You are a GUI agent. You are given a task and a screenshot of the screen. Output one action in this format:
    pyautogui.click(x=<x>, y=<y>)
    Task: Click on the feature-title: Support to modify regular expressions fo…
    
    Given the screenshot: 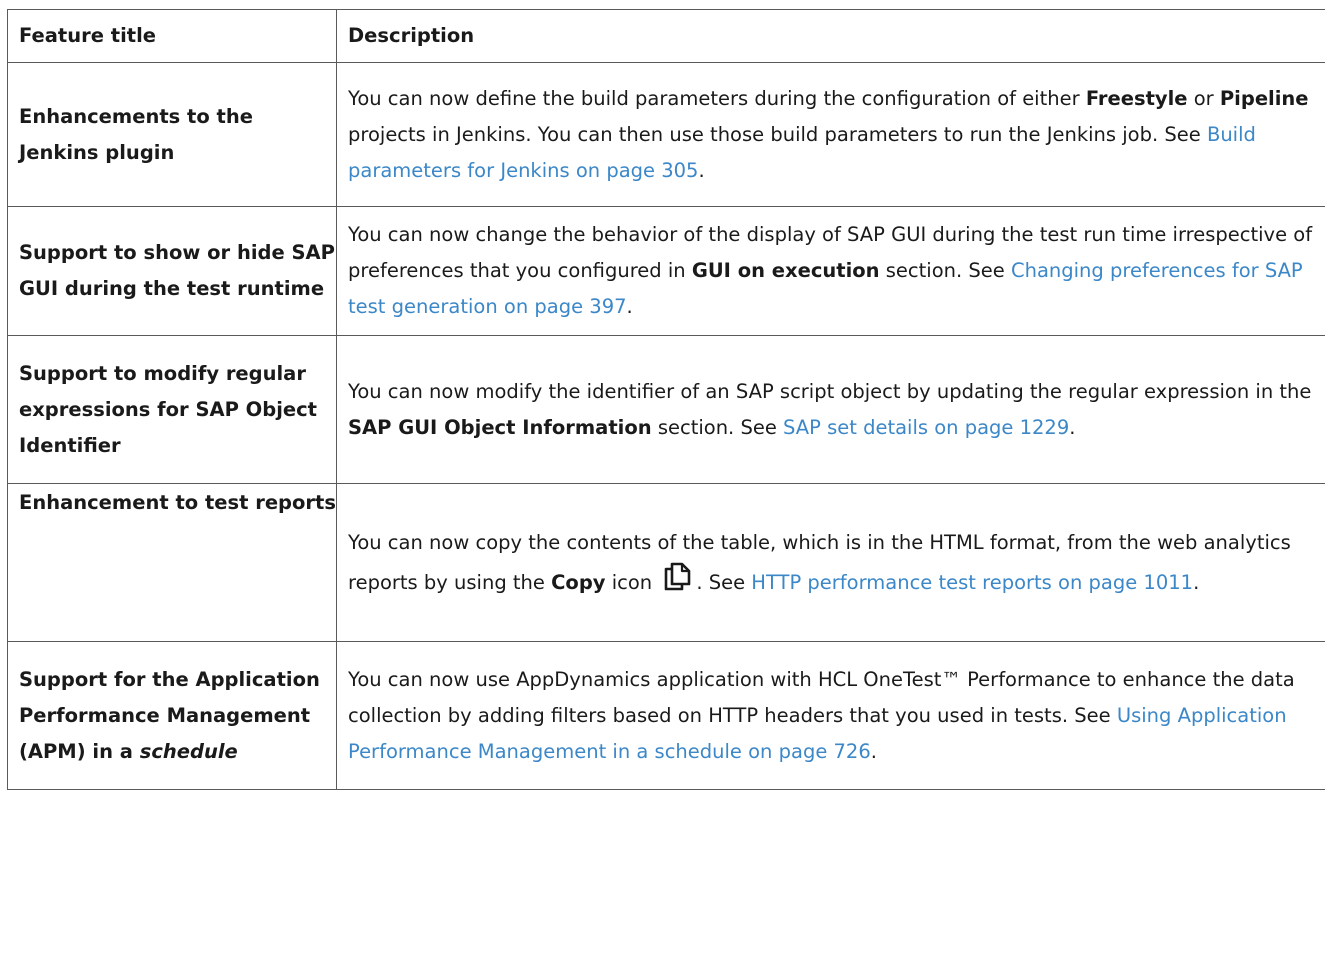 What is the action you would take?
    pyautogui.click(x=172, y=409)
    